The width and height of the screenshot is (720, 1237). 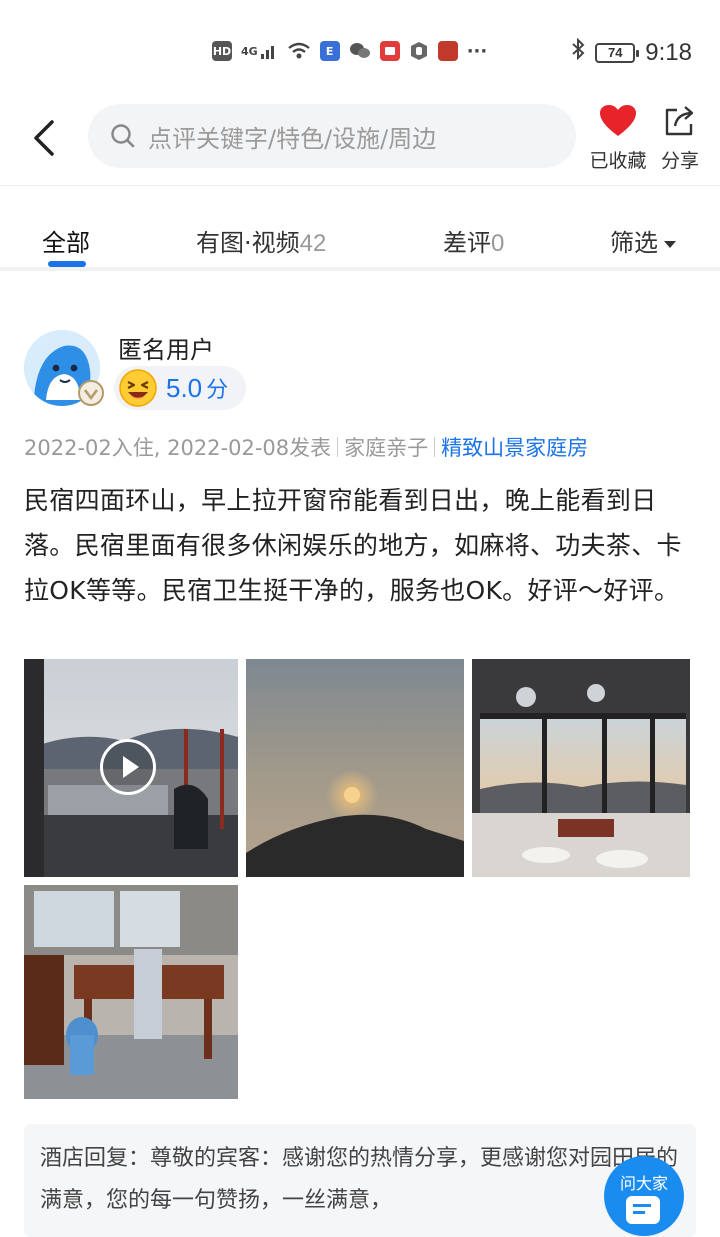 I want to click on tab-negative-label: 差评, so click(x=467, y=243).